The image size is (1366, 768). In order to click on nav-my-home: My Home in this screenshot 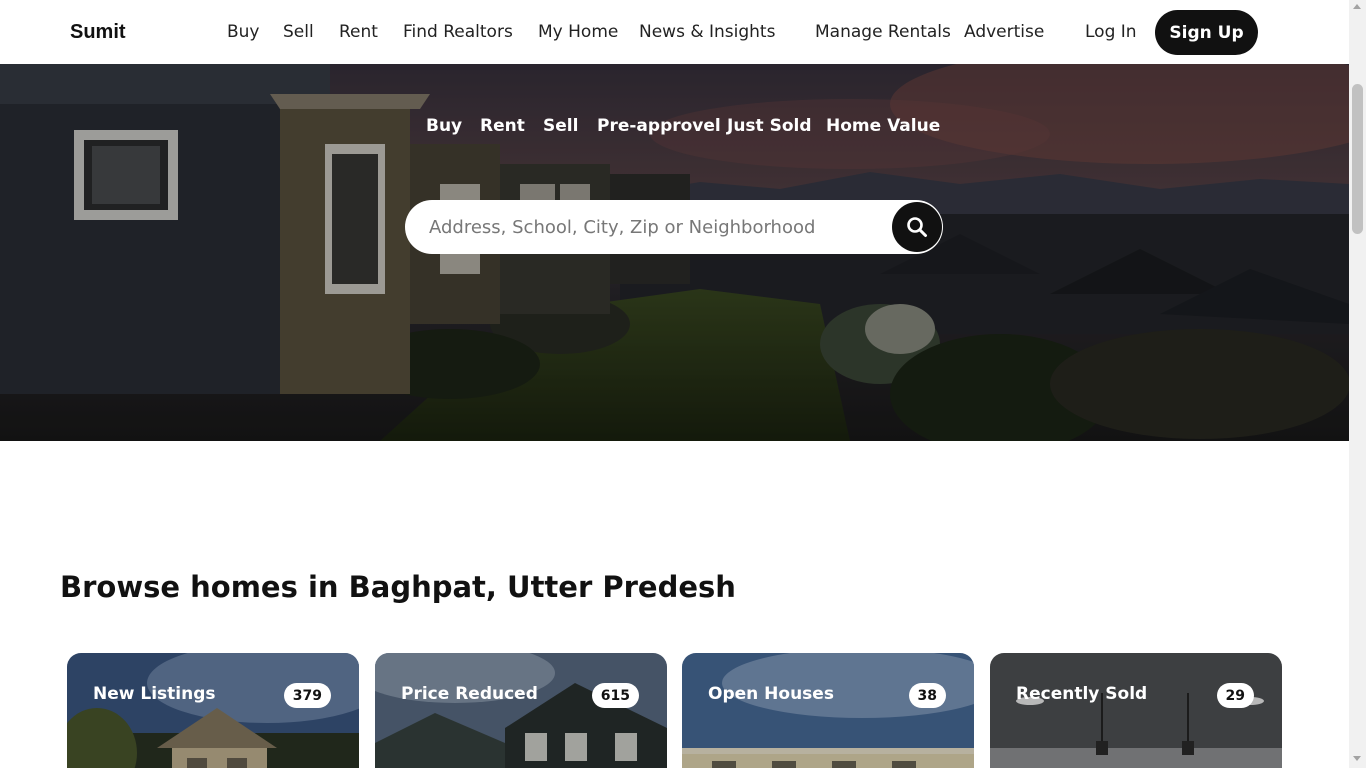, I will do `click(578, 32)`.